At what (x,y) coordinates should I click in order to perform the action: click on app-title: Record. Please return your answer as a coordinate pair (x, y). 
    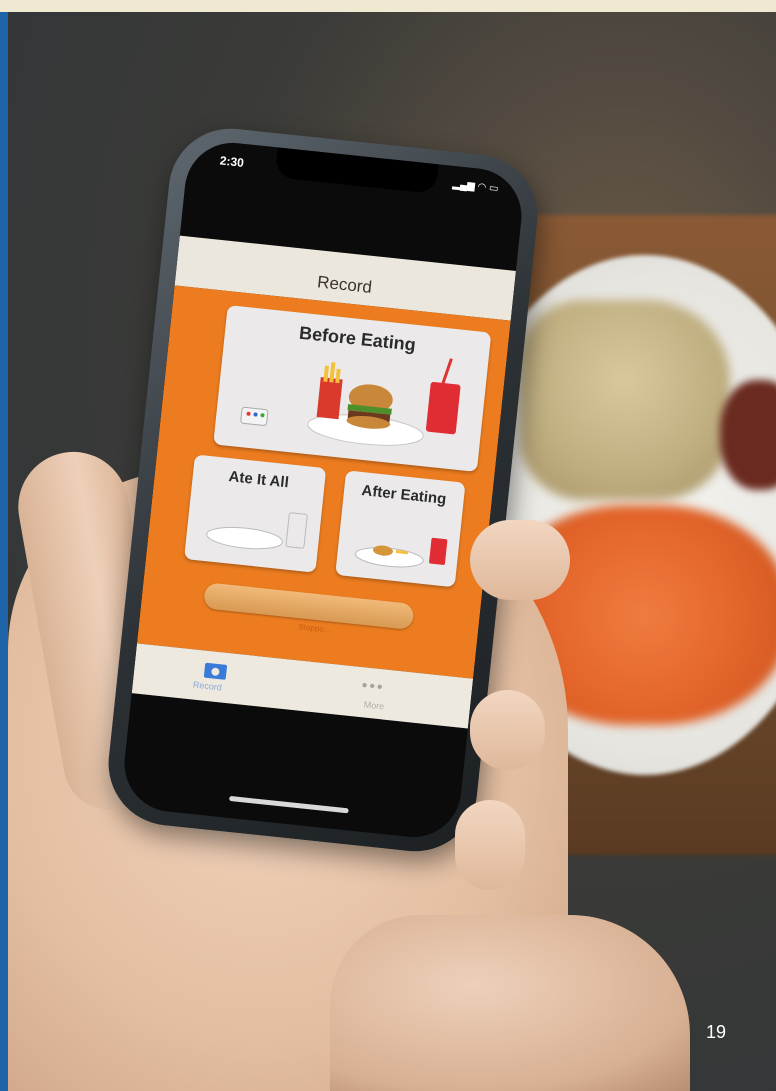
    Looking at the image, I should click on (344, 284).